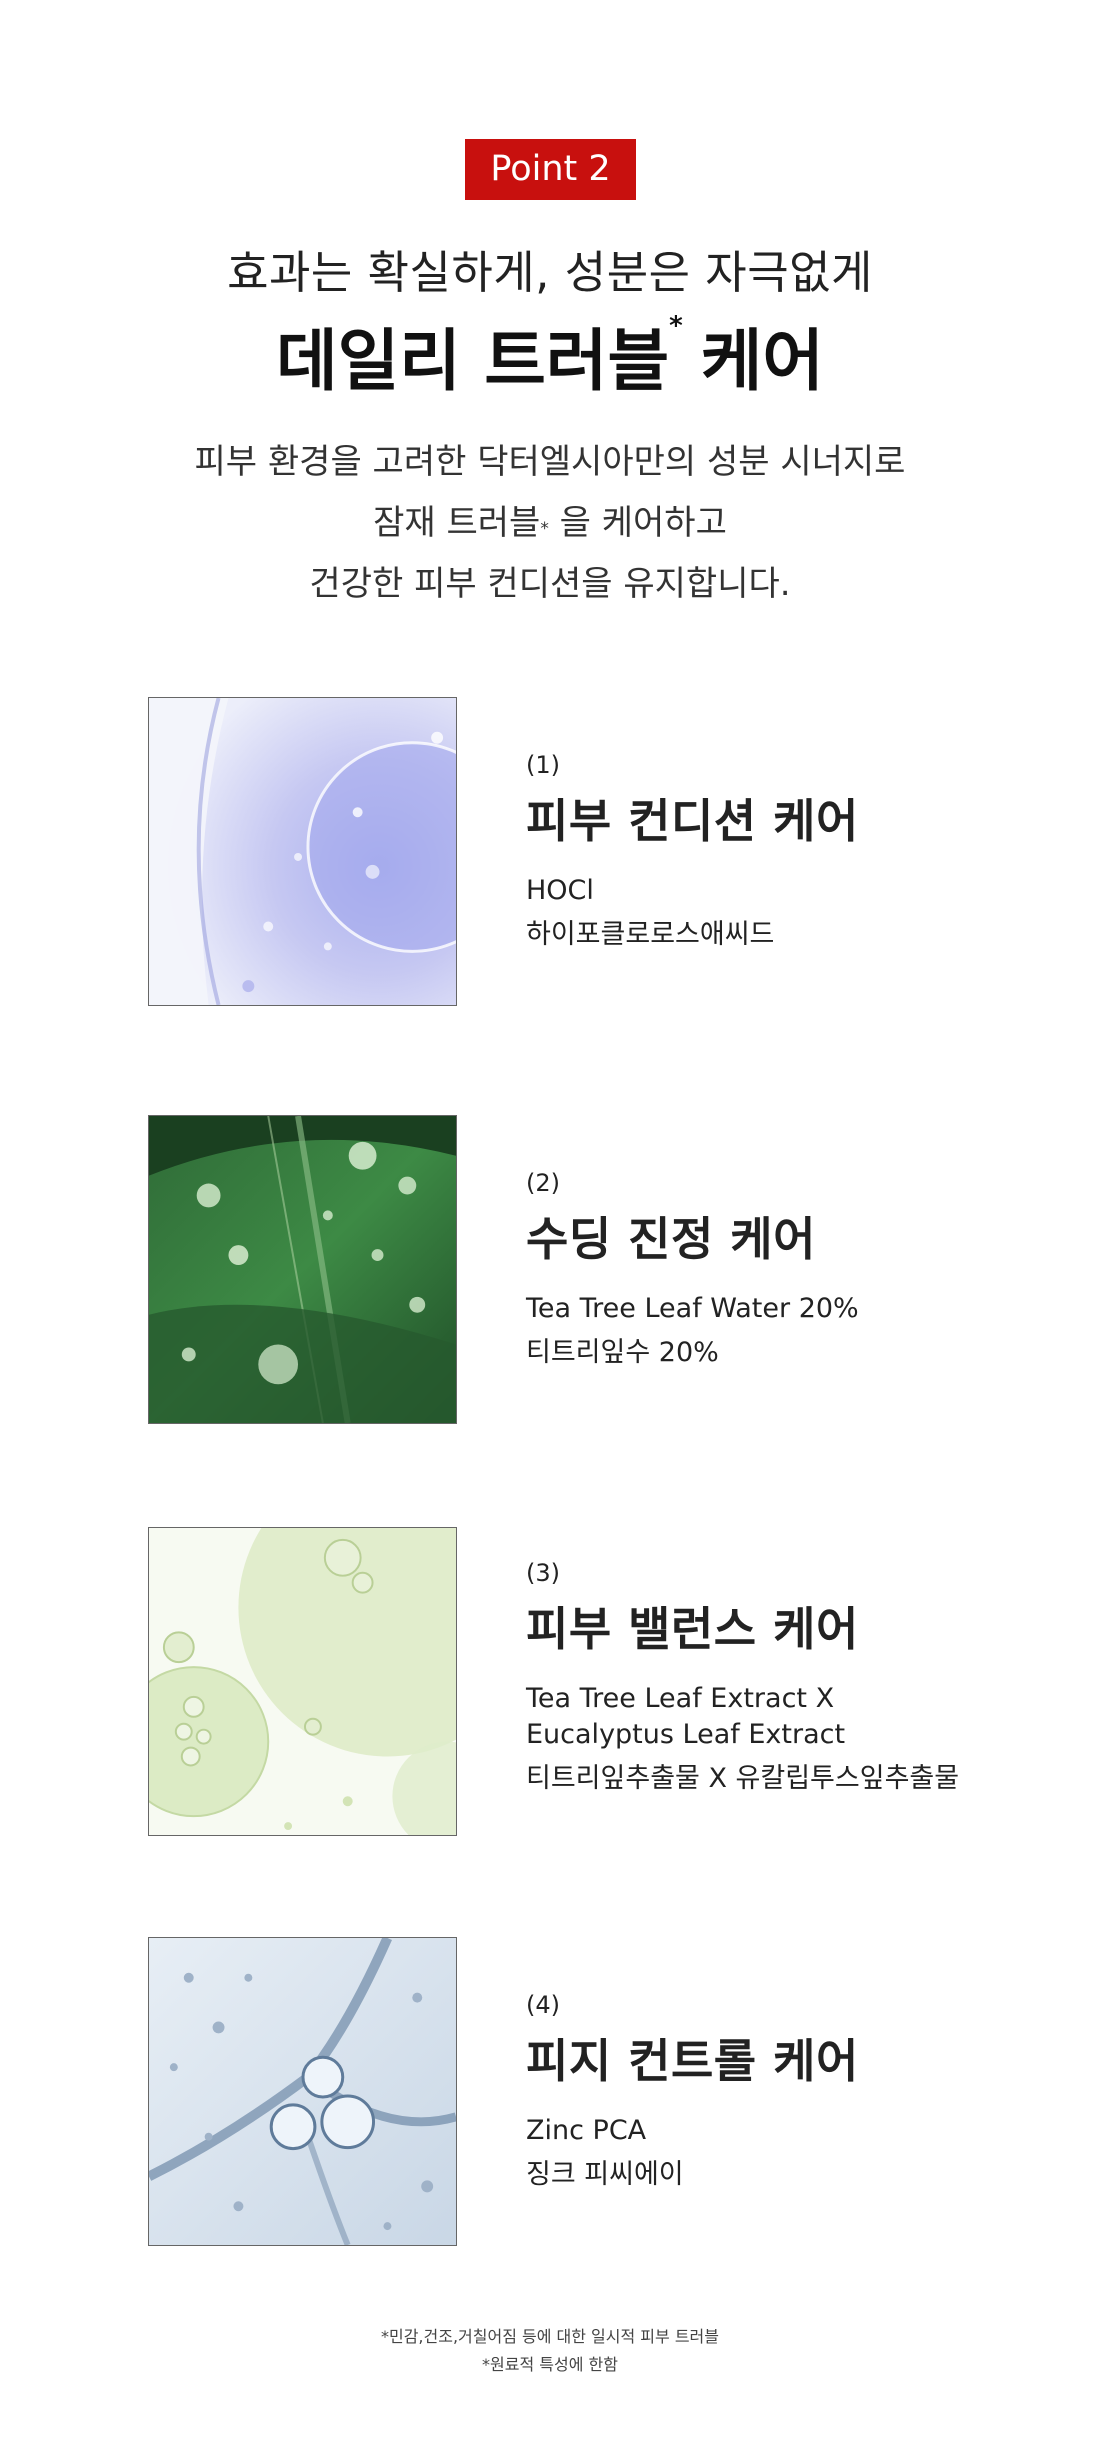 Image resolution: width=1100 pixels, height=2449 pixels. I want to click on footnote-2: *원료적 특성에 한함, so click(550, 2364).